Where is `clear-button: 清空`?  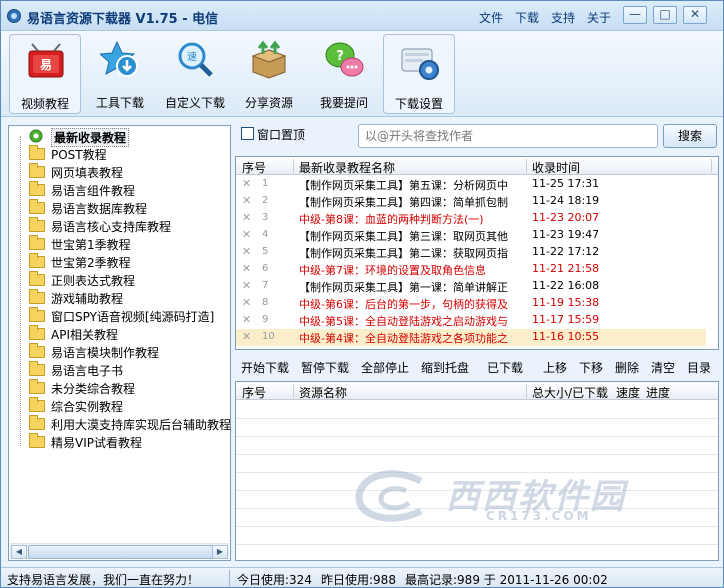
clear-button: 清空 is located at coordinates (663, 367).